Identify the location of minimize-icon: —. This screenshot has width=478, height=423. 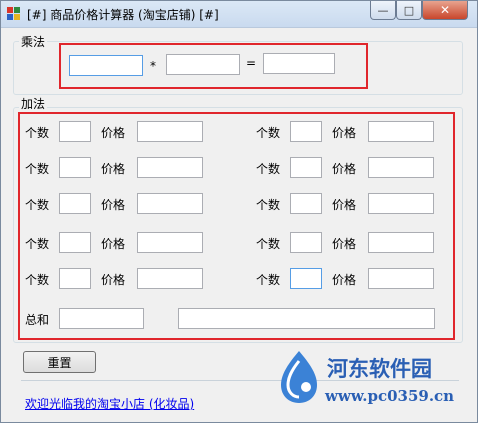
(383, 10).